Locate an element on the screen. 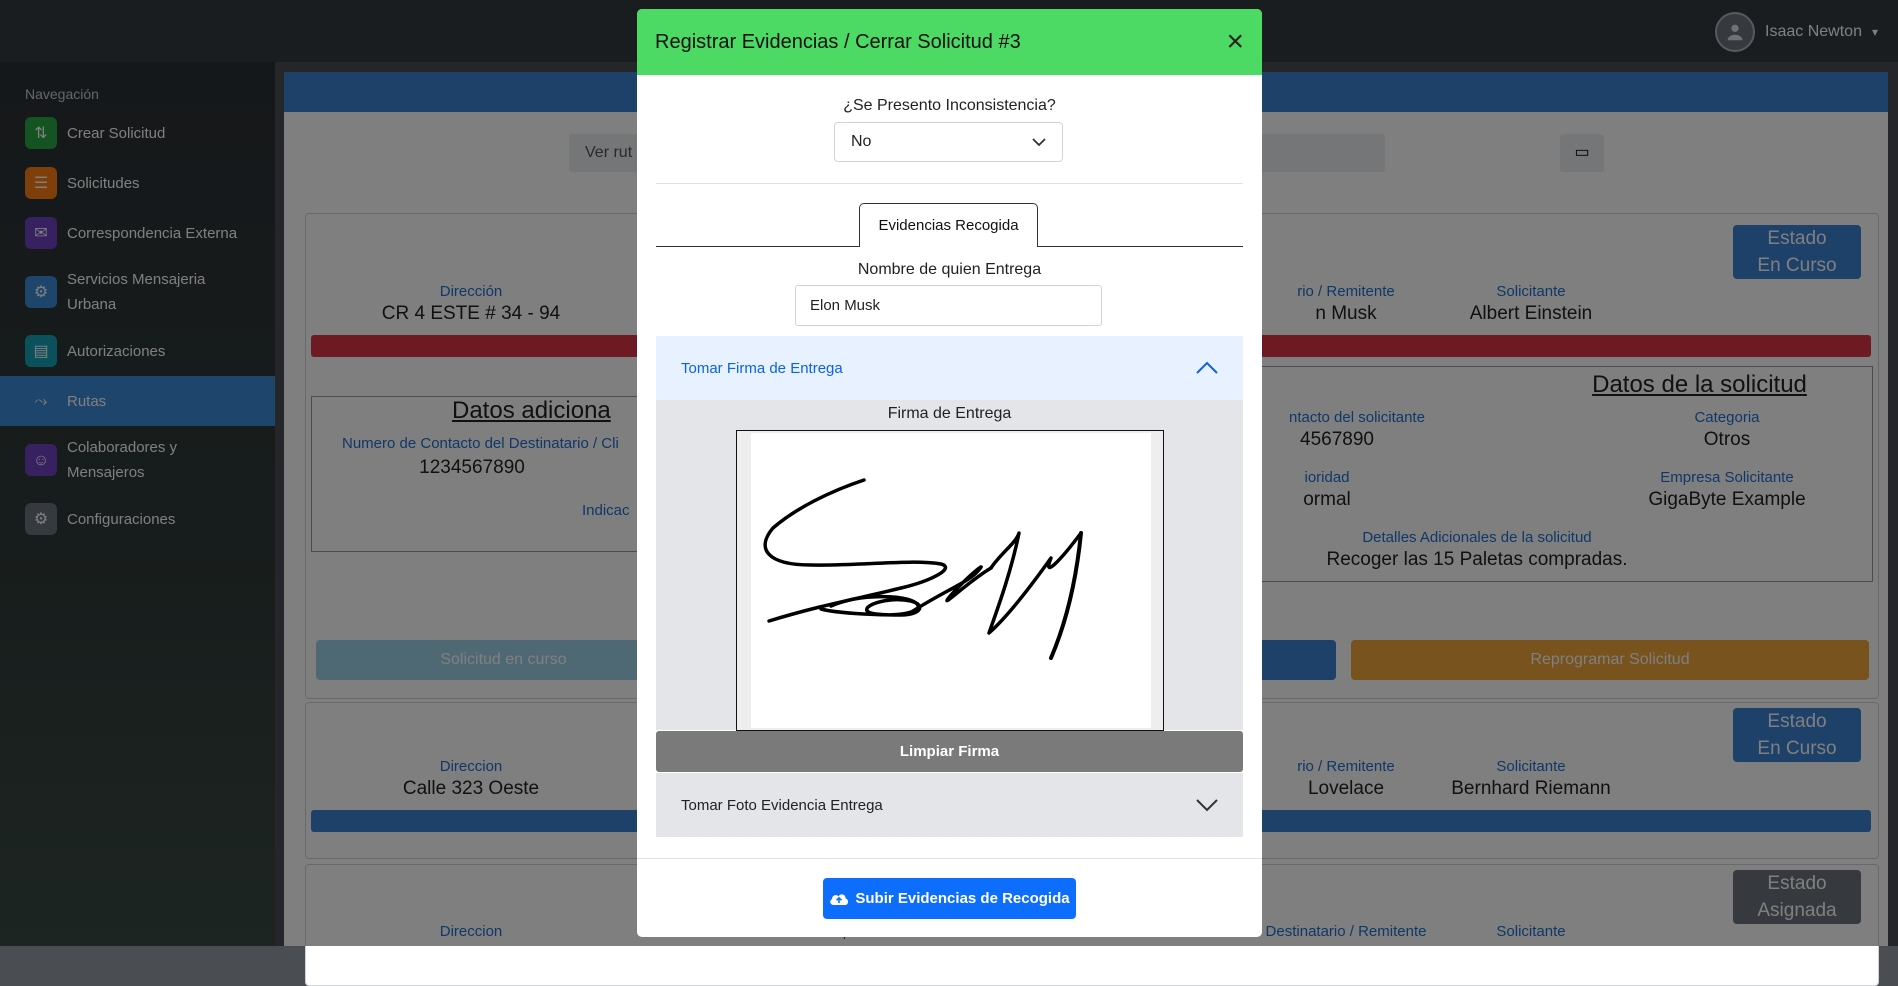 This screenshot has height=986, width=1898. chevron-up-icon is located at coordinates (1207, 367).